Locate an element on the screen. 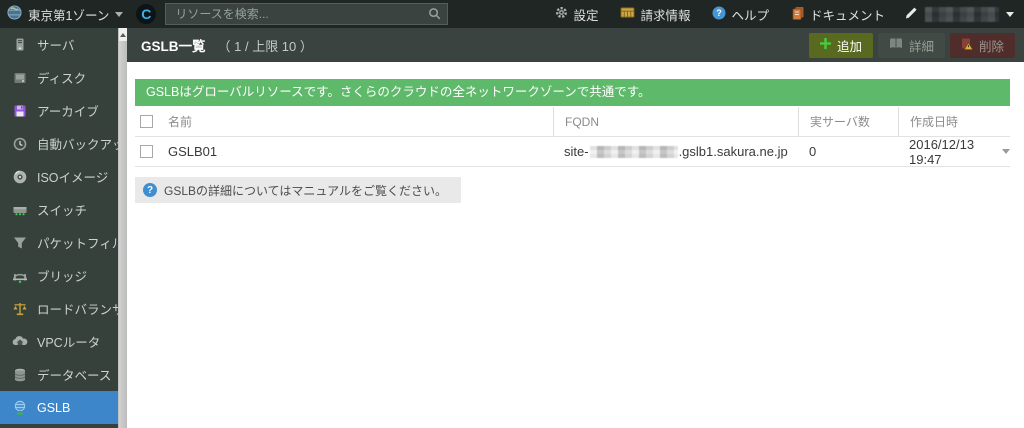 This screenshot has width=1024, height=428. fqdn-suffix: .gslb1.sakura.ne.jp is located at coordinates (733, 151).